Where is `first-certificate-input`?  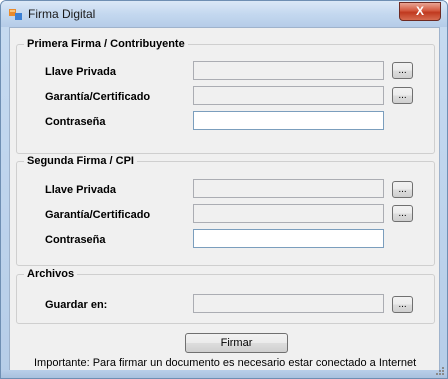 first-certificate-input is located at coordinates (288, 95).